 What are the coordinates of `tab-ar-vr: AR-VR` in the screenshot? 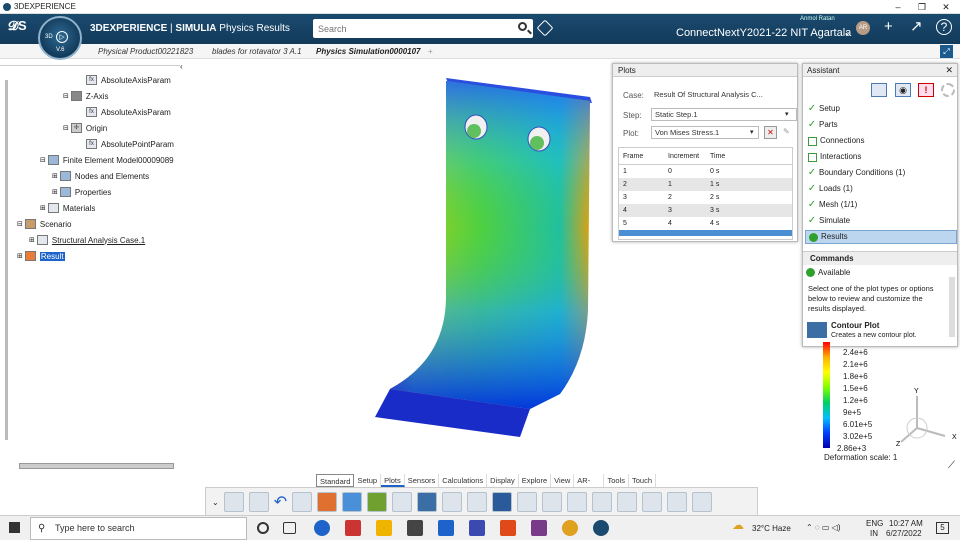 It's located at (589, 484).